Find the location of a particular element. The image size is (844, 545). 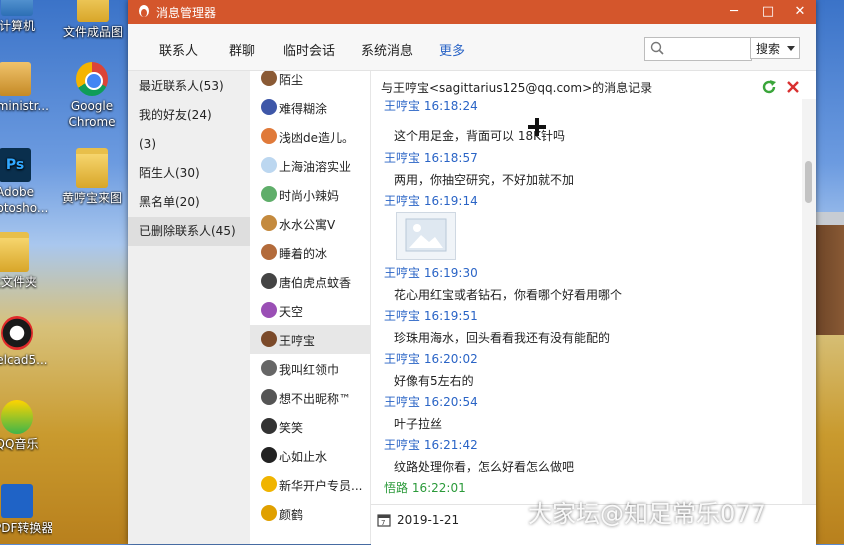

menu-more: 更多 is located at coordinates (452, 49).